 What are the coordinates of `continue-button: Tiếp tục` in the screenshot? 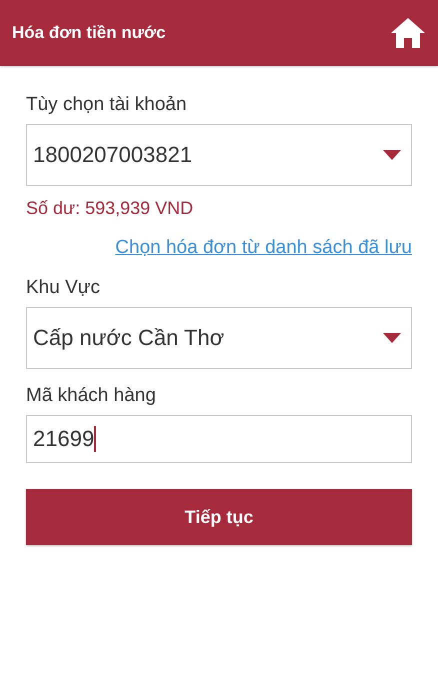 It's located at (219, 517).